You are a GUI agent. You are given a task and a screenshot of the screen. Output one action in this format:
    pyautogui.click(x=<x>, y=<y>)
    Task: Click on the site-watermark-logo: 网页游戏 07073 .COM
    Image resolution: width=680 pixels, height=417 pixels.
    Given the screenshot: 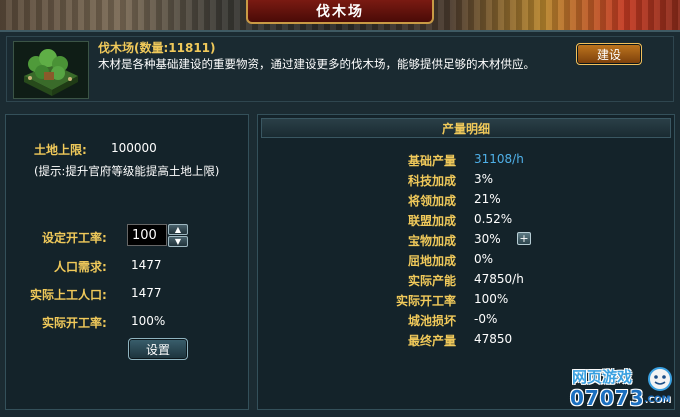 What is the action you would take?
    pyautogui.click(x=622, y=389)
    